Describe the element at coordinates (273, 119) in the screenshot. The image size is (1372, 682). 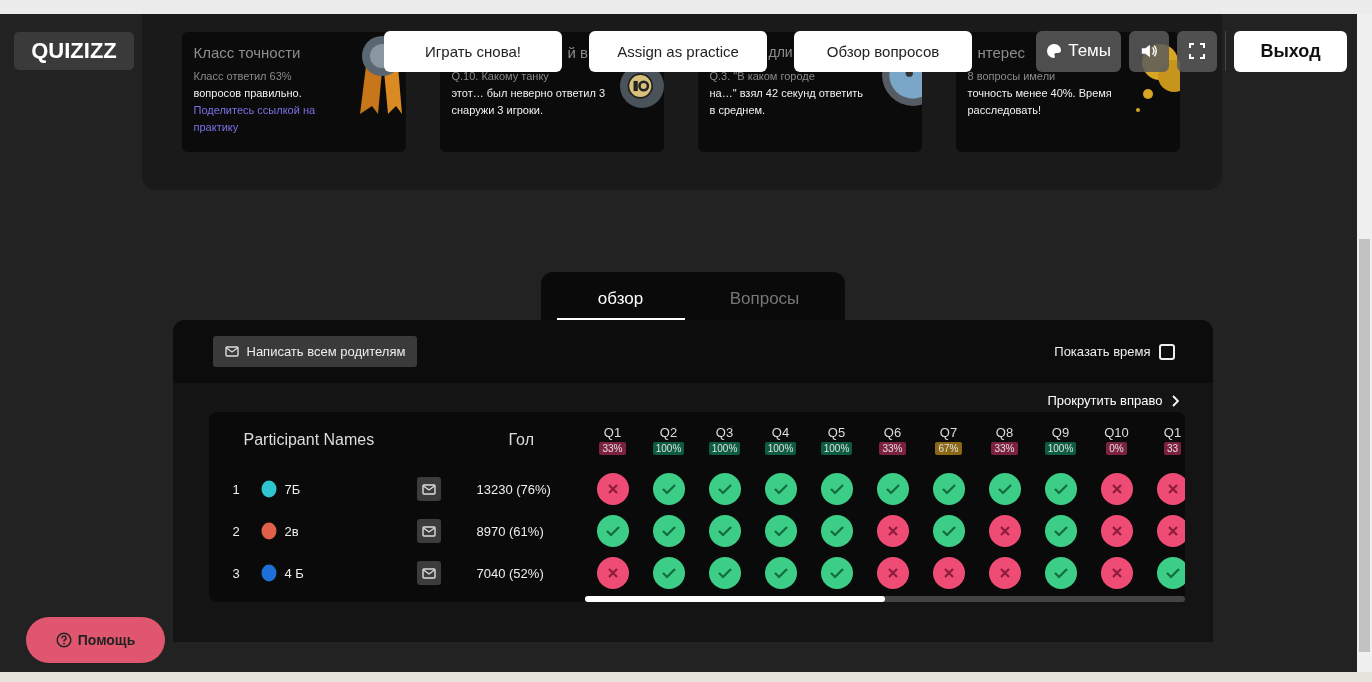
I see `share-link: Поделитесь ссылкой на практику` at that location.